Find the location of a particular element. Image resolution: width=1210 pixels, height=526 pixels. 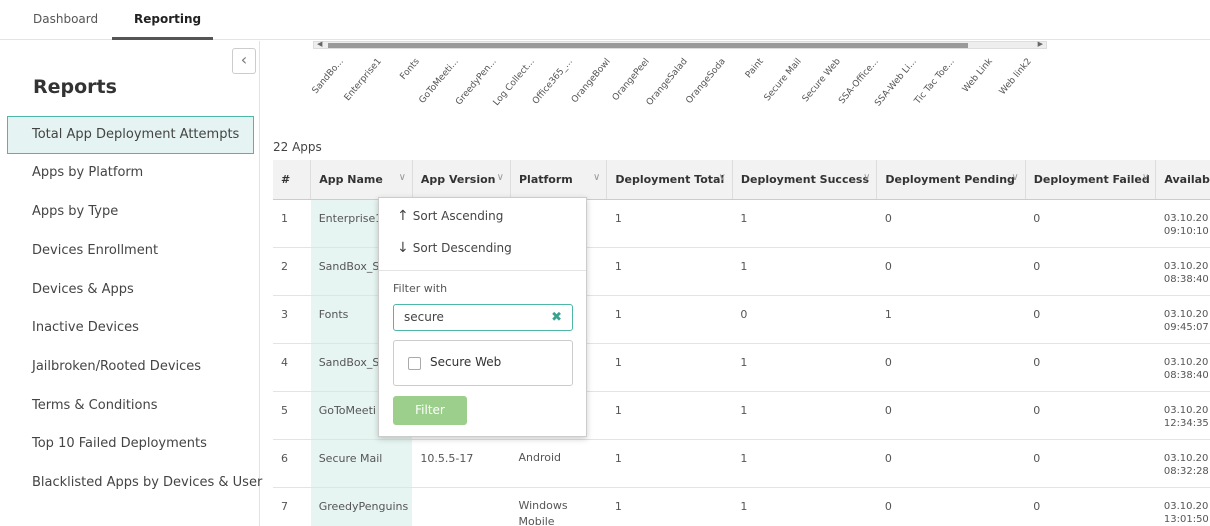

sidebar-item-total-app-deployment-attempts: Total App Deployment Attempts is located at coordinates (130, 135).